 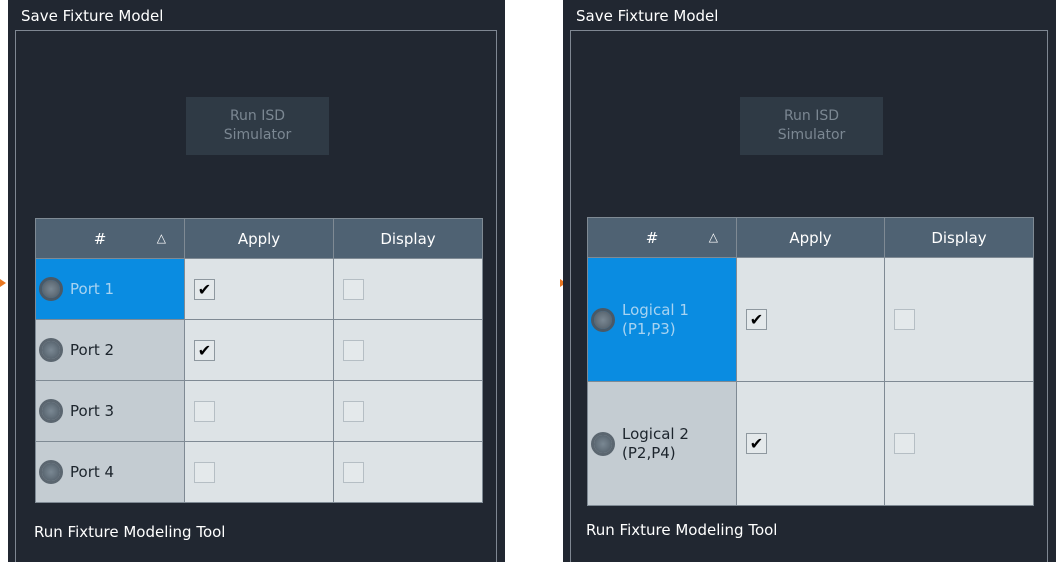 I want to click on port-cell: Port 3, so click(x=110, y=411).